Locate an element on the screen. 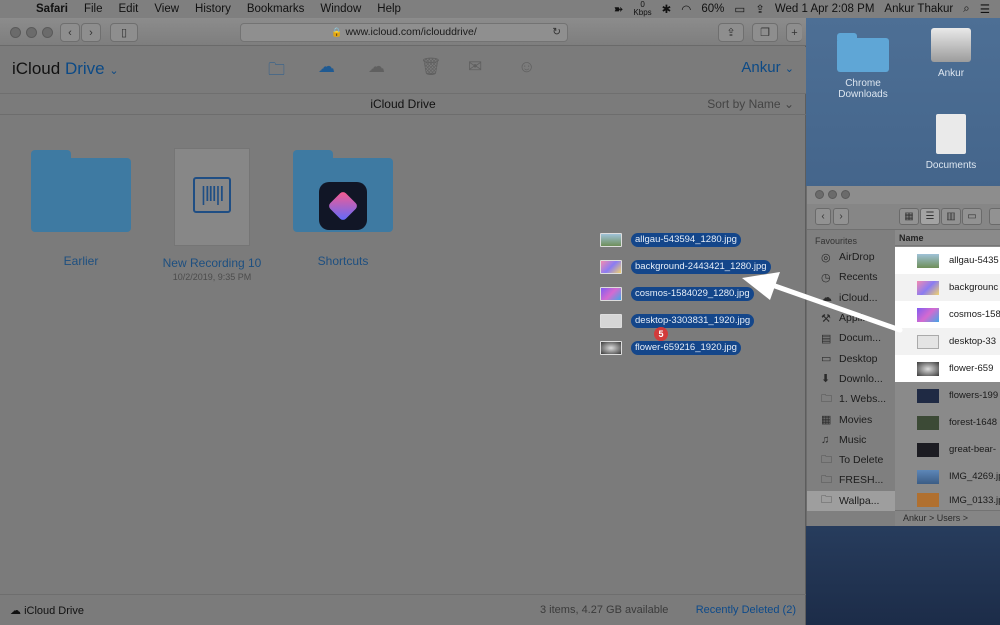  account-menu: Ankur ⌄ is located at coordinates (767, 67).